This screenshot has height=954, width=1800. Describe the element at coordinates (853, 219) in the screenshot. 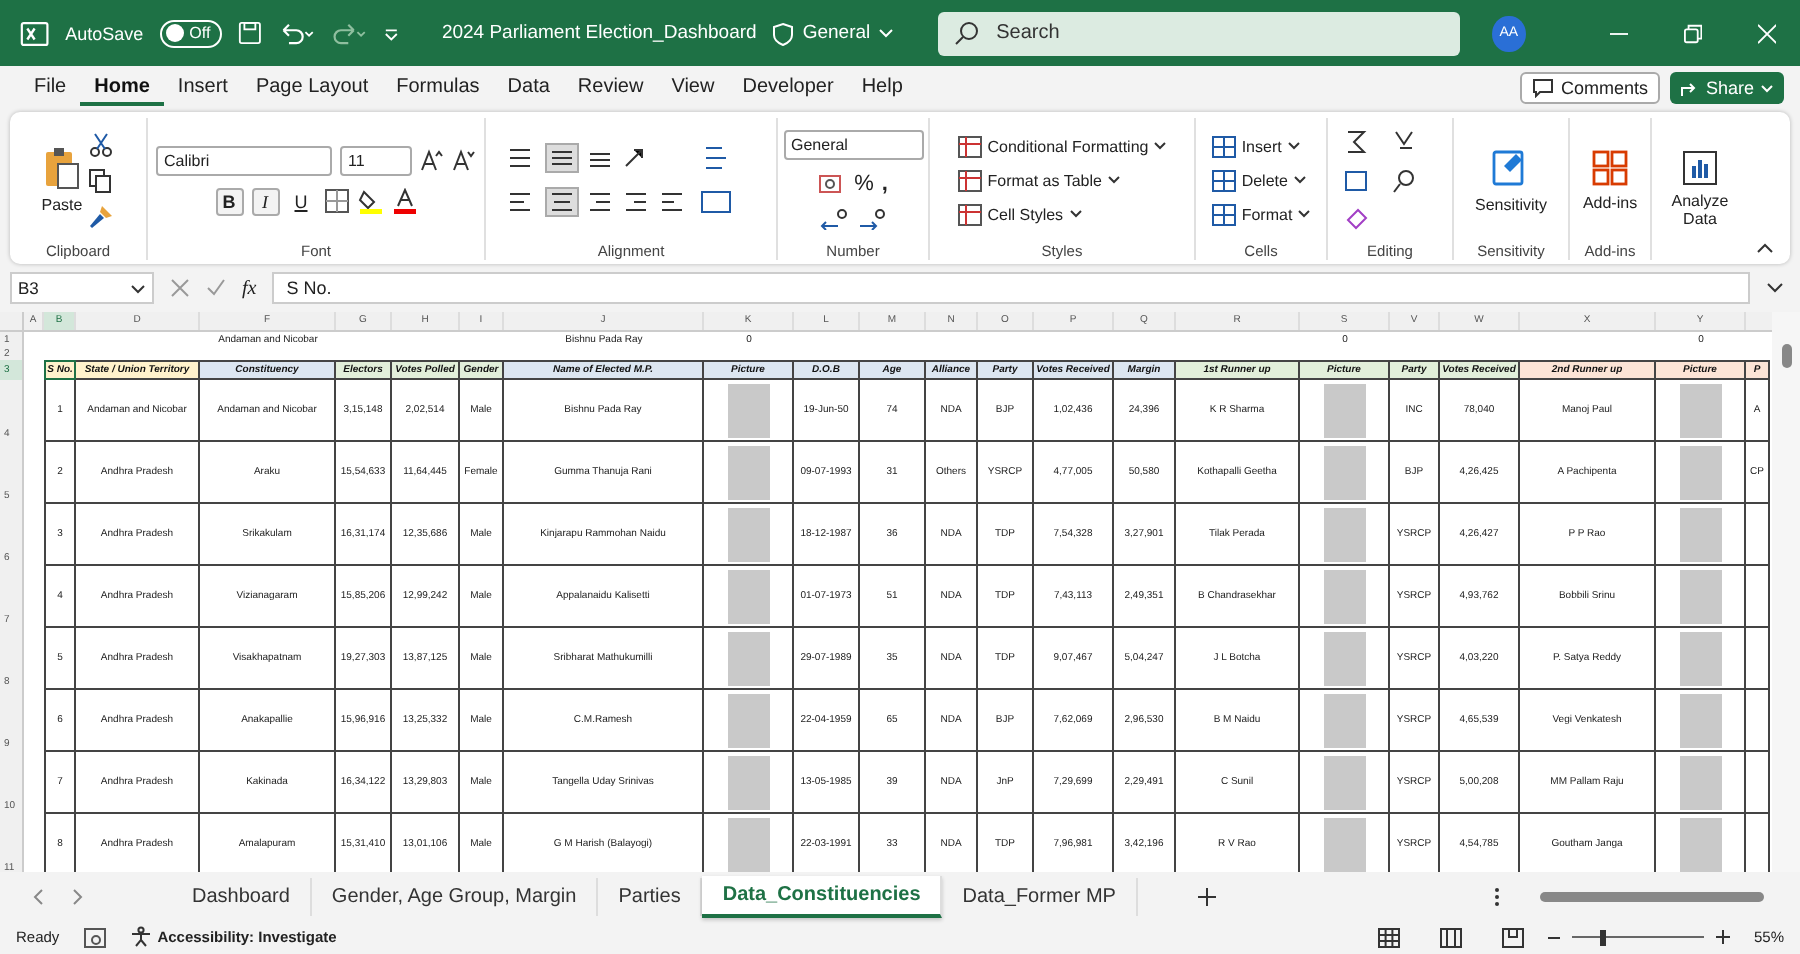

I see `decimal-icons-drawing` at that location.